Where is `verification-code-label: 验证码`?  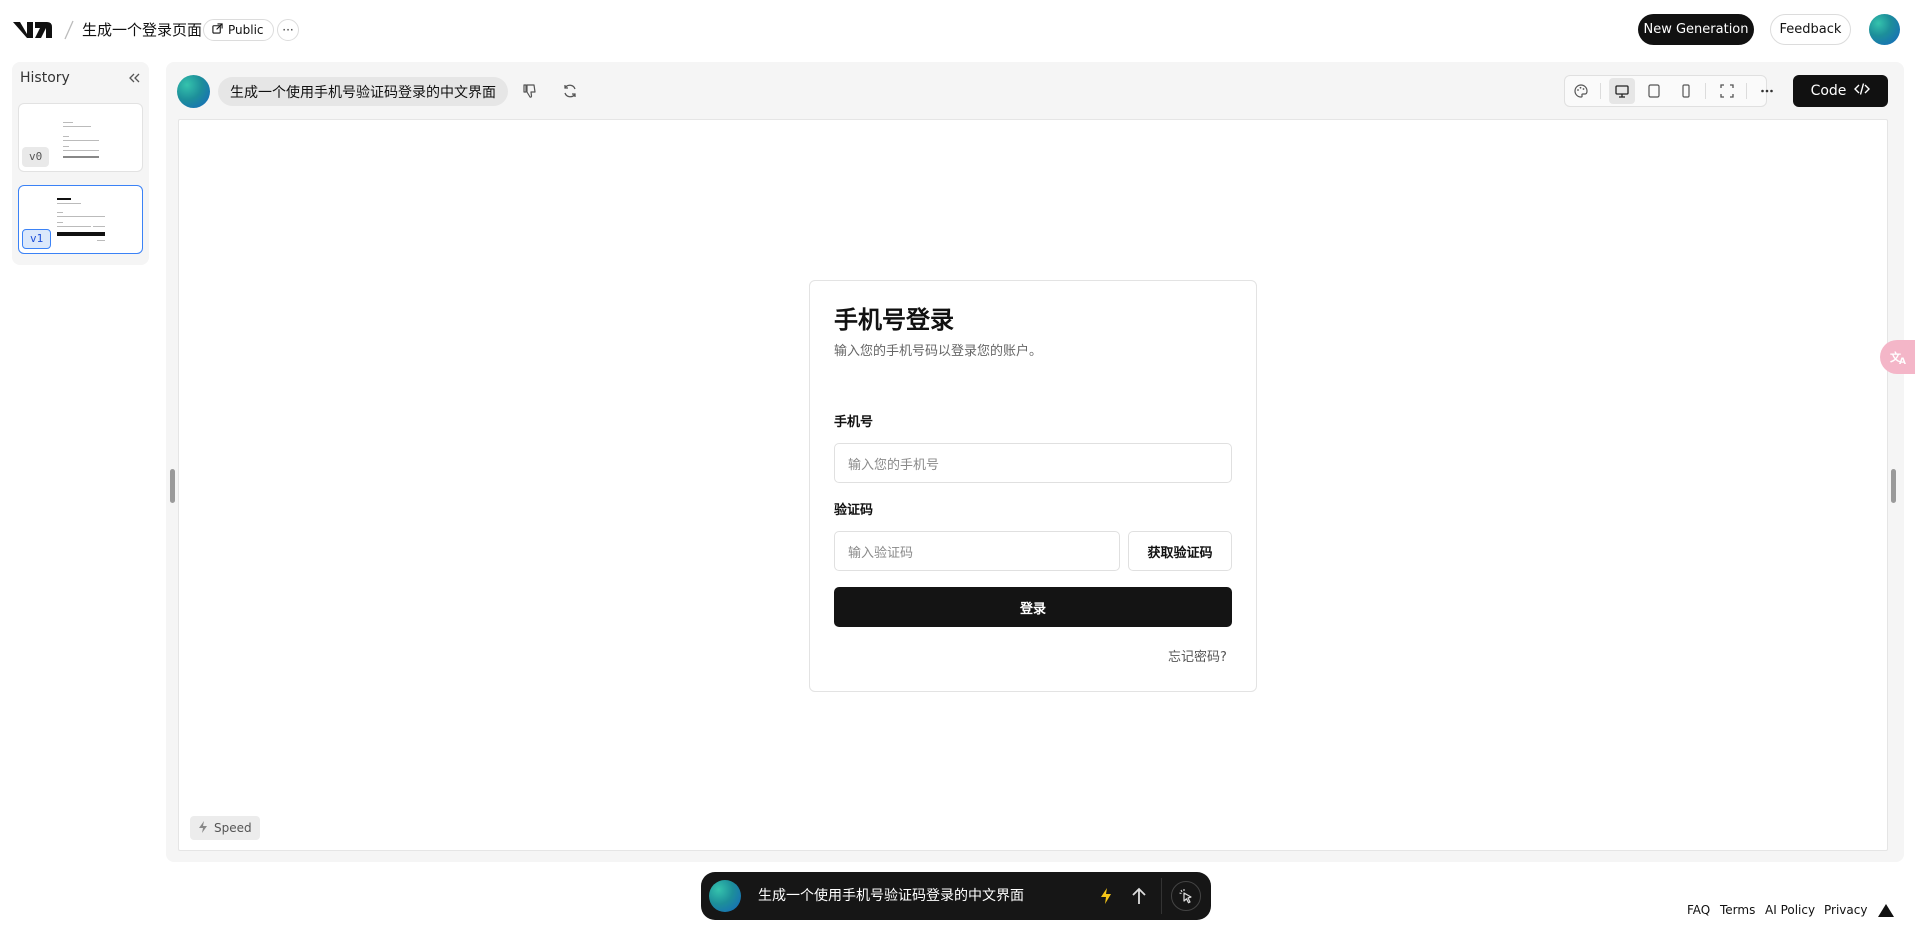 verification-code-label: 验证码 is located at coordinates (854, 510).